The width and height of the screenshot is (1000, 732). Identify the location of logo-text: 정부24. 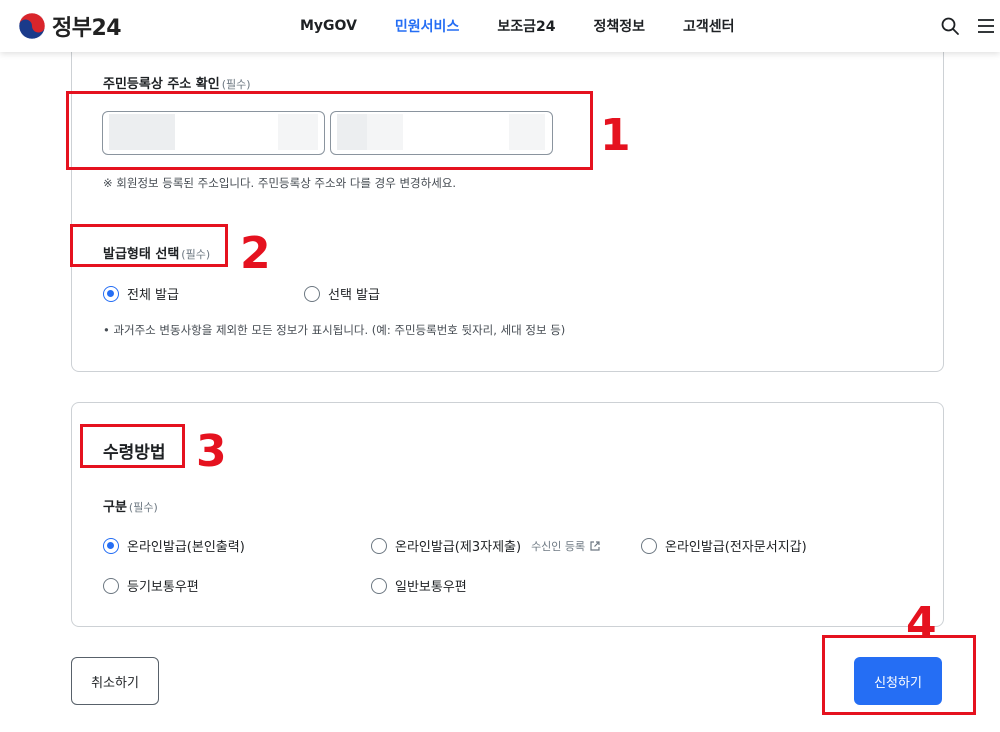
(87, 28).